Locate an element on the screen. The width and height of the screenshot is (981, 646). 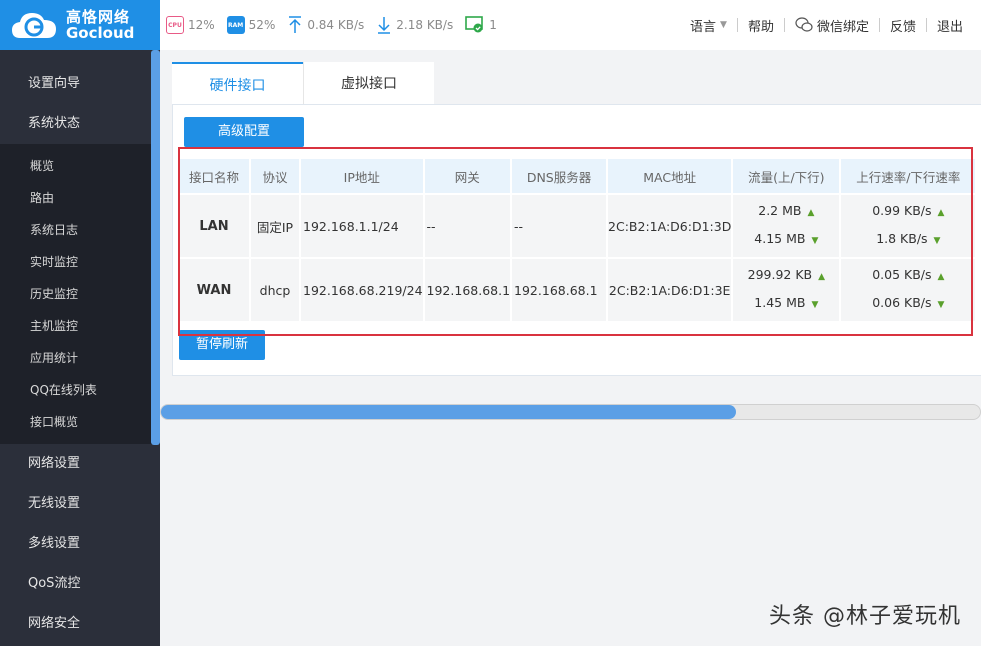
sidebar-item-multiline-settings: 多线设置 is located at coordinates (80, 544).